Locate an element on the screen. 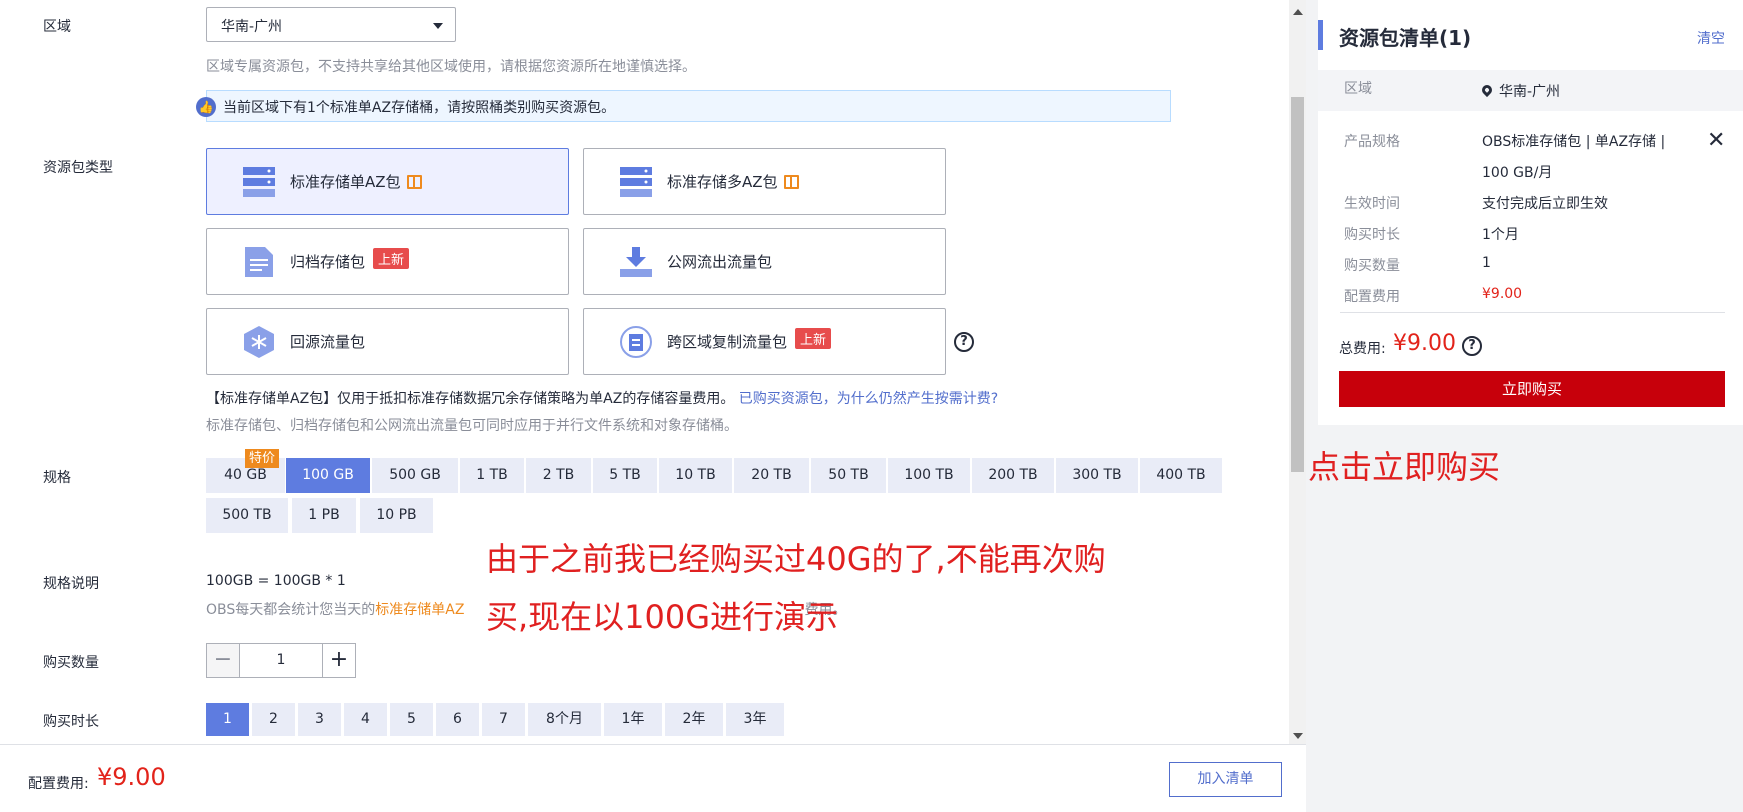  spec-label: 规格 is located at coordinates (57, 478).